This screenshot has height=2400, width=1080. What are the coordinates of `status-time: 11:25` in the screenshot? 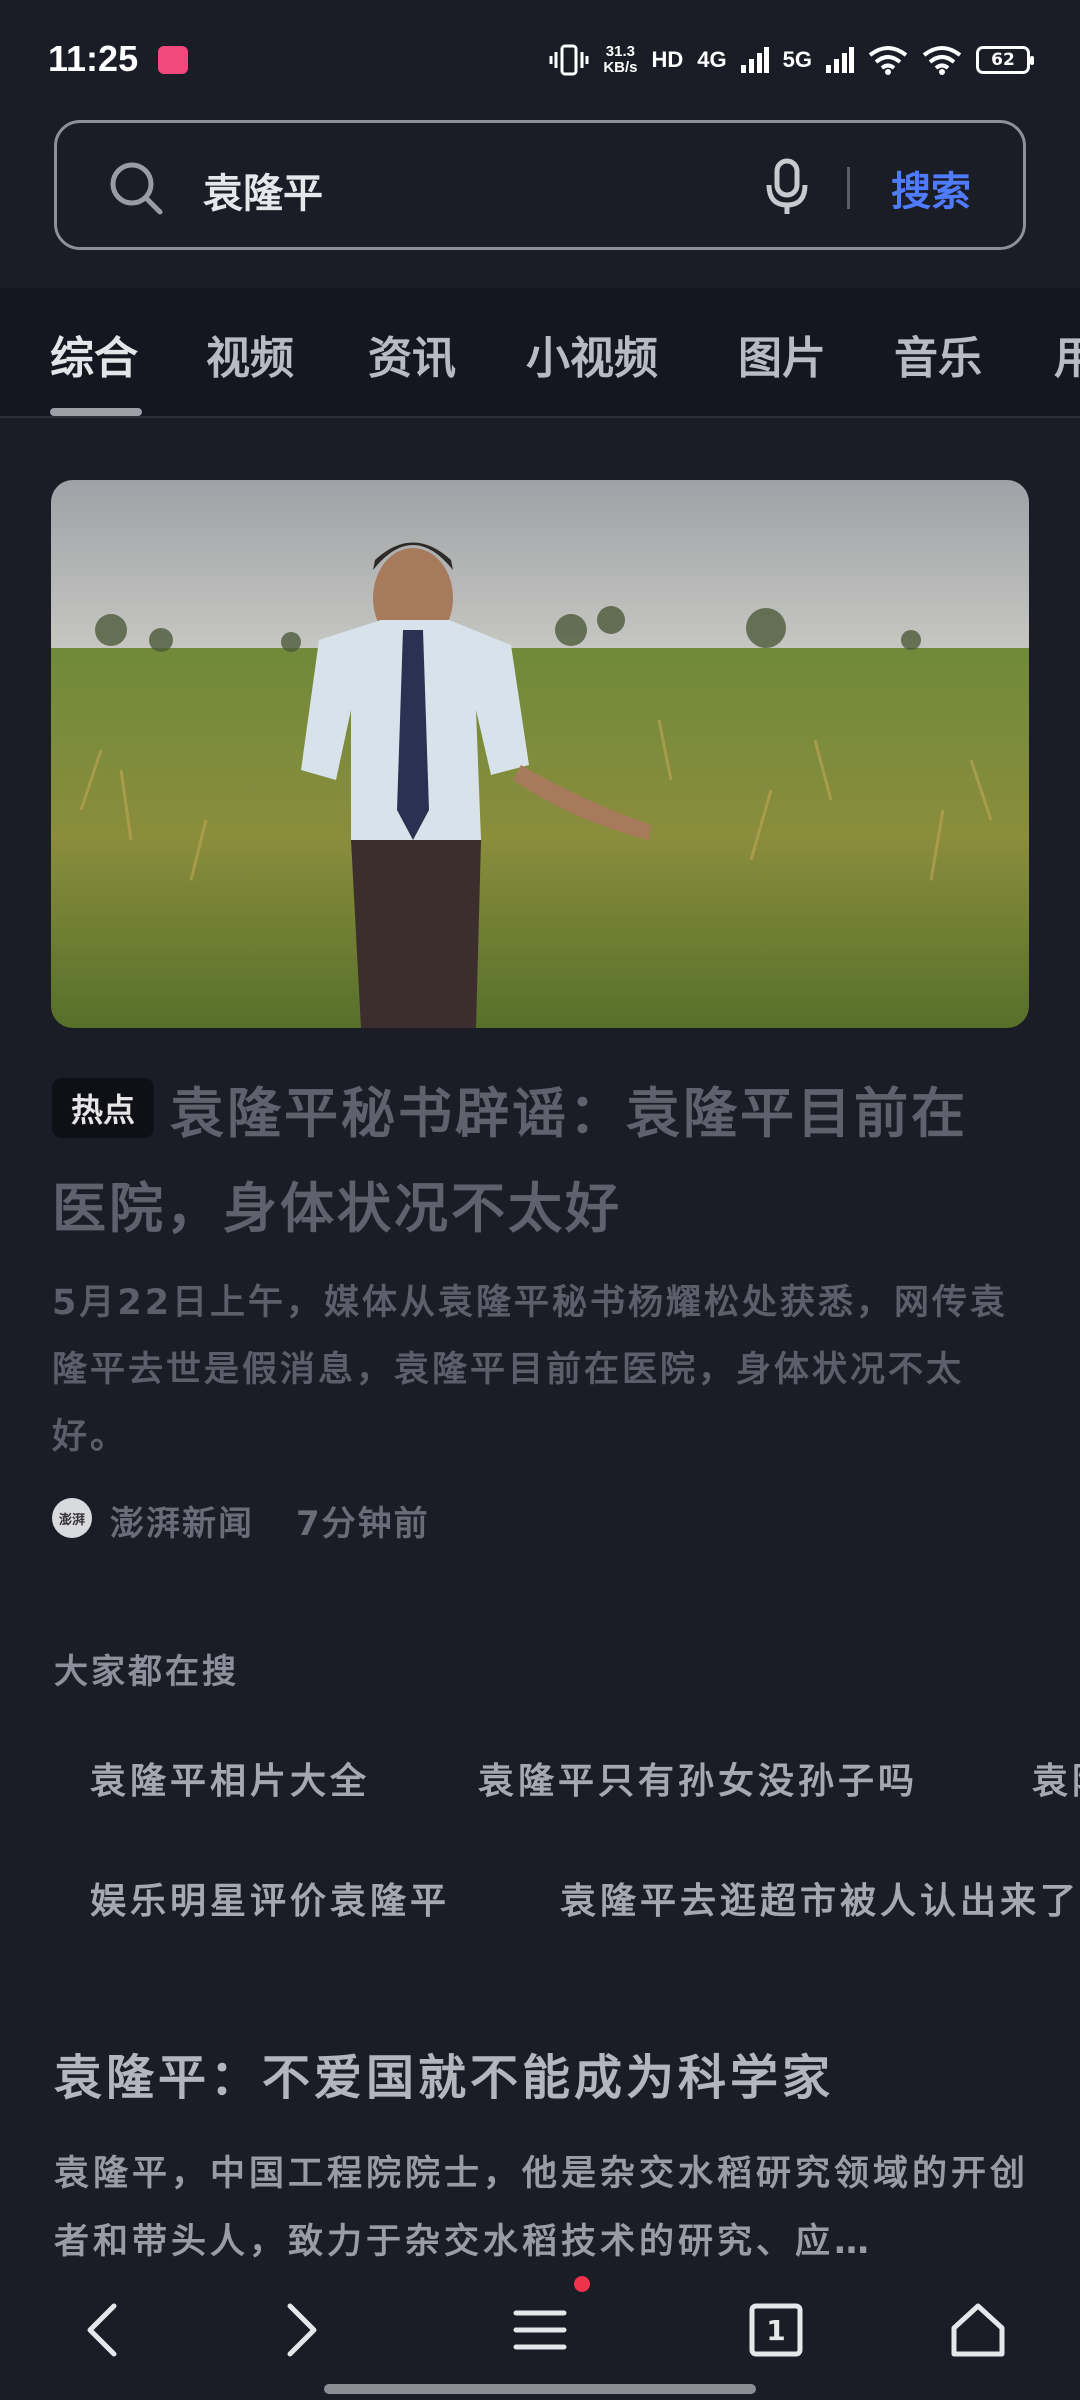 It's located at (93, 58).